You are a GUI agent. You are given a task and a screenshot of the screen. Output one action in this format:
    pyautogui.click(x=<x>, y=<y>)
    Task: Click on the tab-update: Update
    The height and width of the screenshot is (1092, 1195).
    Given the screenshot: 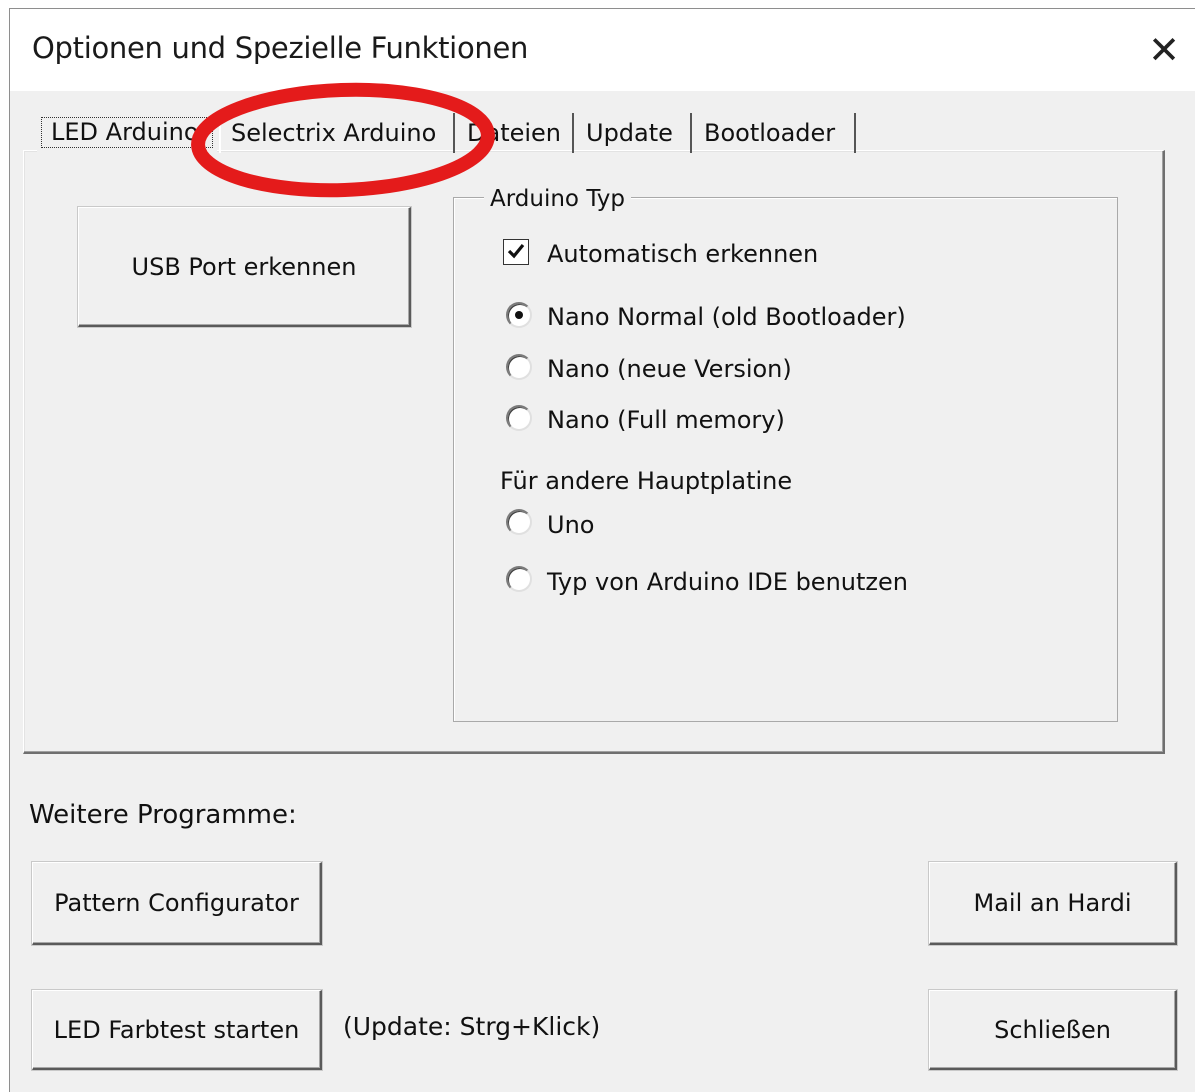 What is the action you would take?
    pyautogui.click(x=634, y=133)
    